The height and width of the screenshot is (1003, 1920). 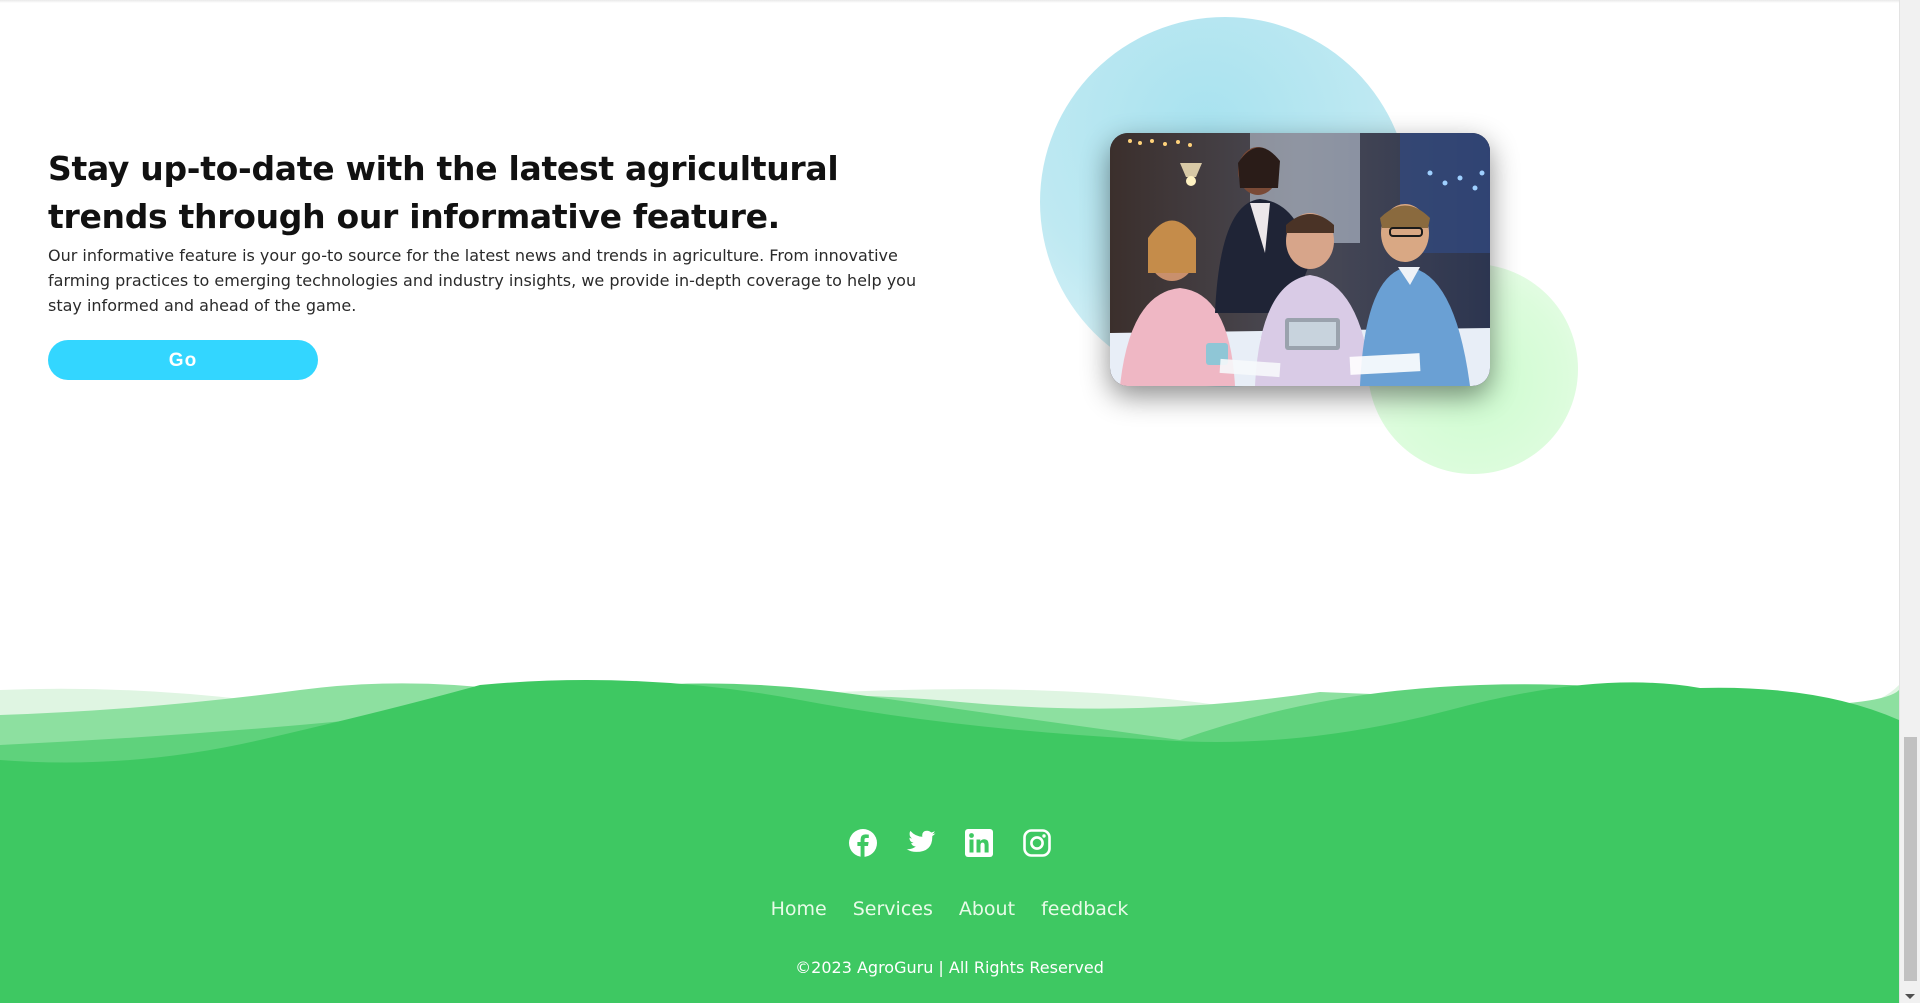 What do you see at coordinates (1909, 501) in the screenshot?
I see `vertical-scrollbar` at bounding box center [1909, 501].